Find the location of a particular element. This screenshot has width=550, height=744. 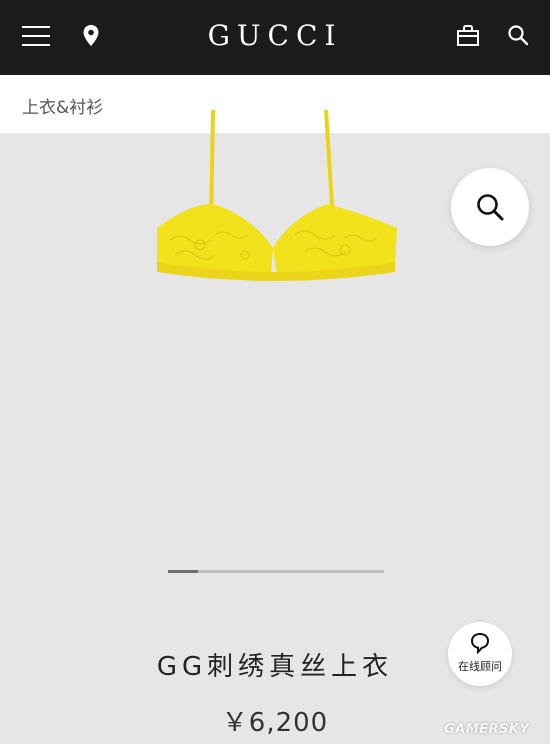

watermark: GAMERSKY is located at coordinates (487, 729).